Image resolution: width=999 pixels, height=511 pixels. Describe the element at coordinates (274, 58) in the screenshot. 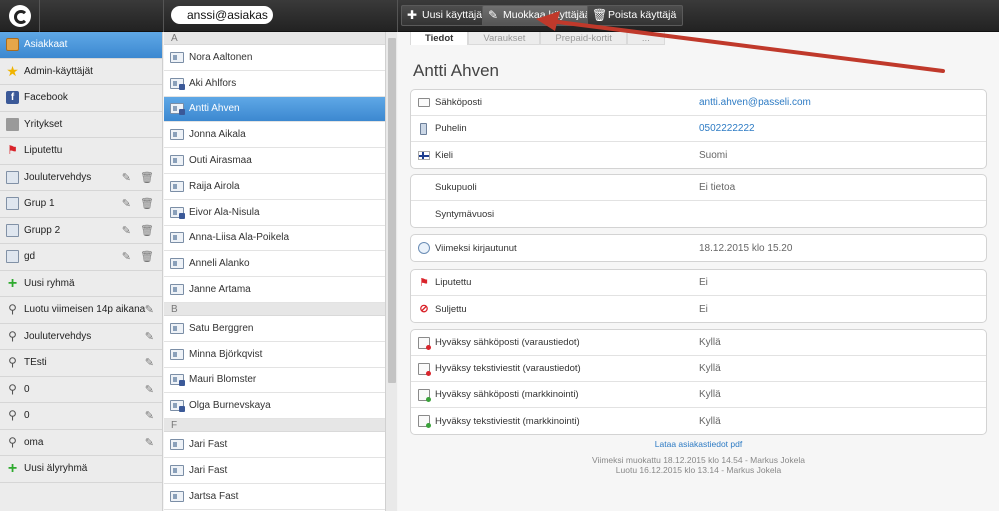

I see `list-item: Nora Aaltonen` at that location.